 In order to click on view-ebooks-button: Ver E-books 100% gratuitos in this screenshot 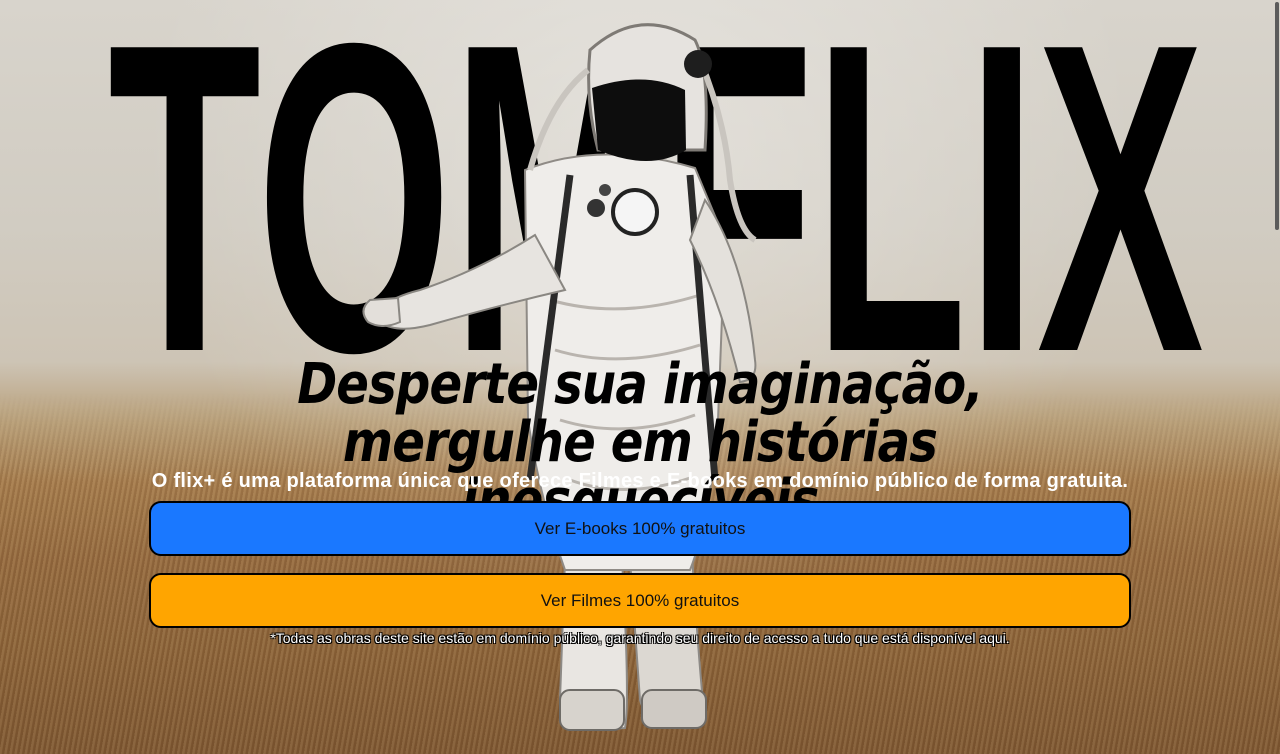, I will do `click(640, 528)`.